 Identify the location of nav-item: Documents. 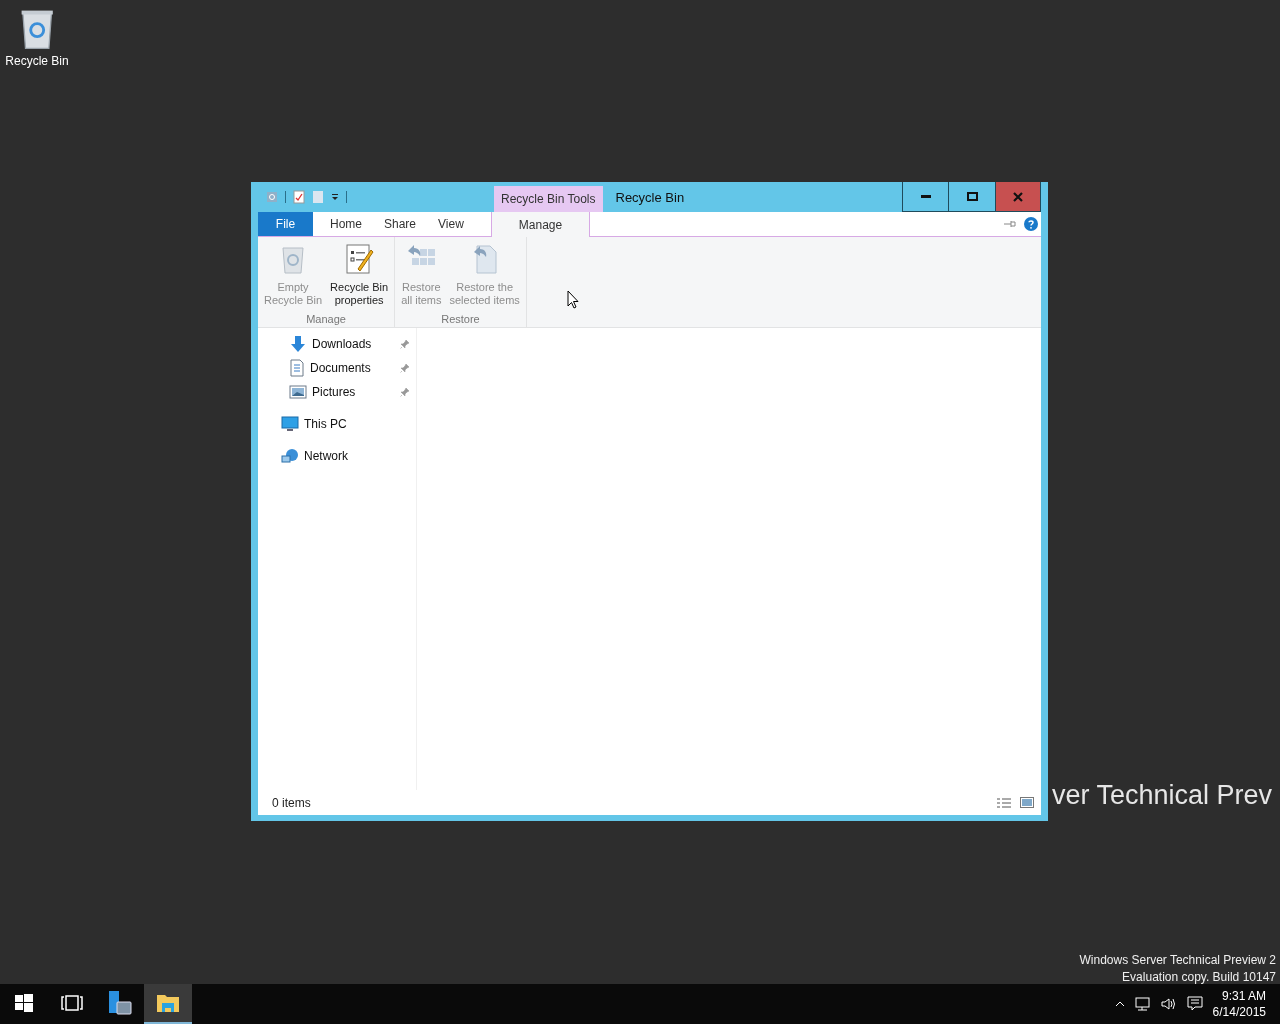
(352, 368).